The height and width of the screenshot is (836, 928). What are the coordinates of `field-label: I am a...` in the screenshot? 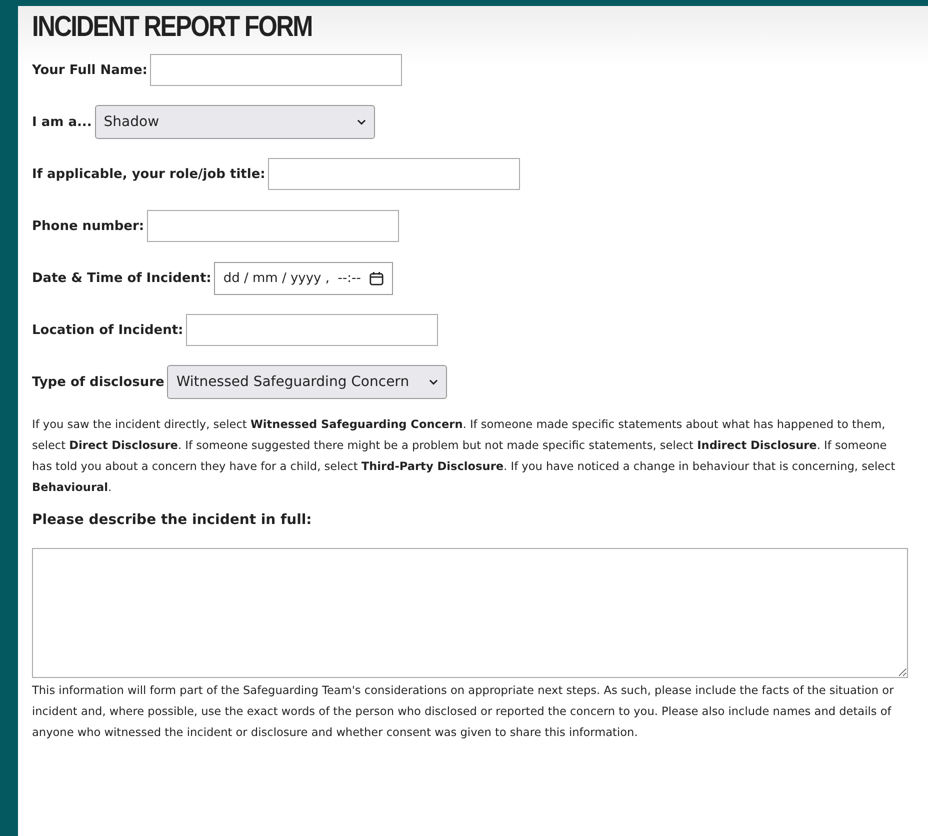 It's located at (62, 122).